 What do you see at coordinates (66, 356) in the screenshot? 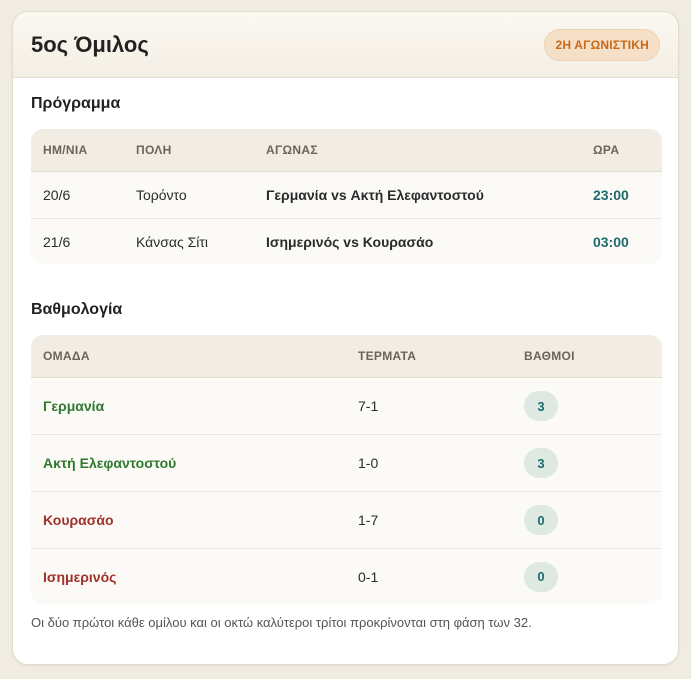
I see `col-team: ΟΜΑΔΑ` at bounding box center [66, 356].